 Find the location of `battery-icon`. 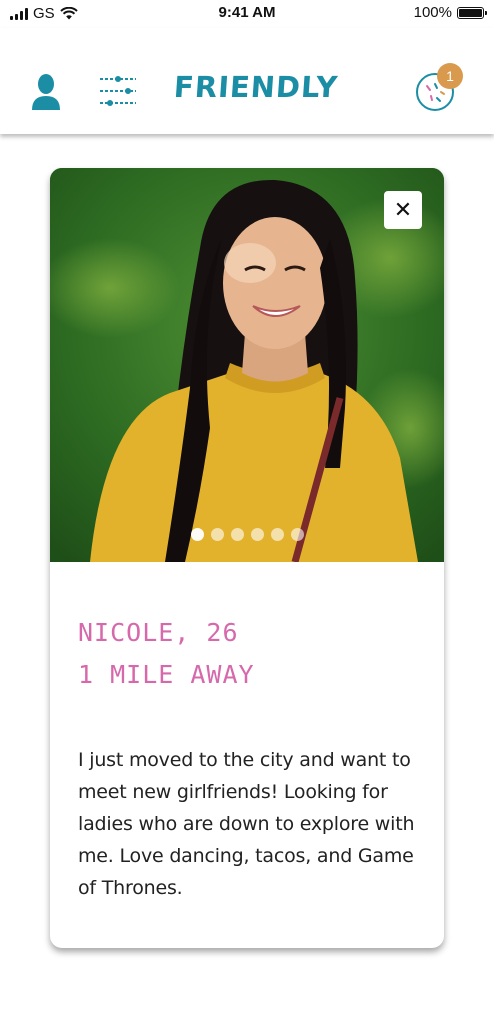

battery-icon is located at coordinates (472, 12).